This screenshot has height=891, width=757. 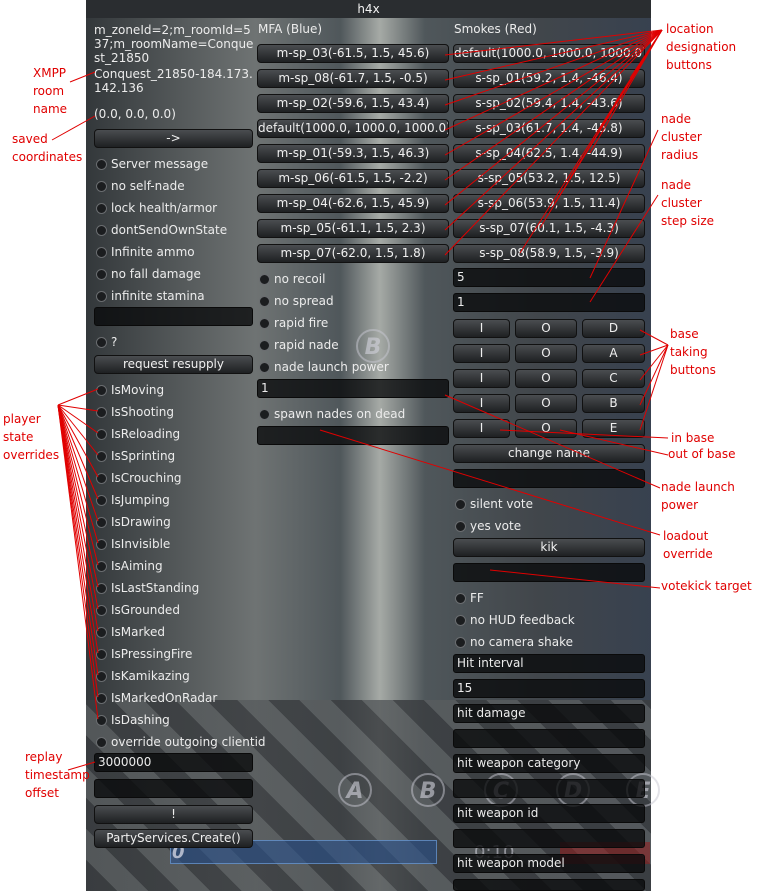 I want to click on annotation-replay-timestamp-offset: replay timestamp offset, so click(x=57, y=775).